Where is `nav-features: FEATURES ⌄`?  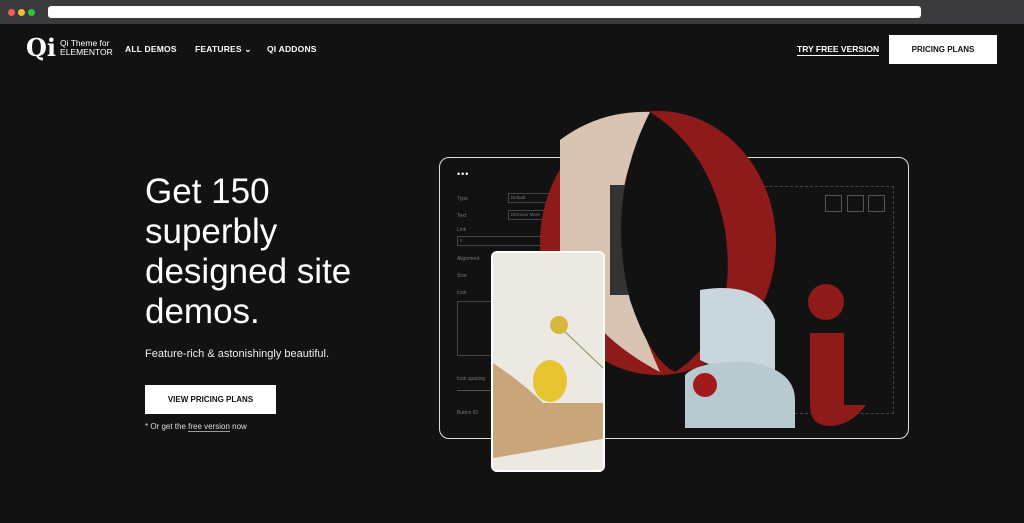 nav-features: FEATURES ⌄ is located at coordinates (223, 49).